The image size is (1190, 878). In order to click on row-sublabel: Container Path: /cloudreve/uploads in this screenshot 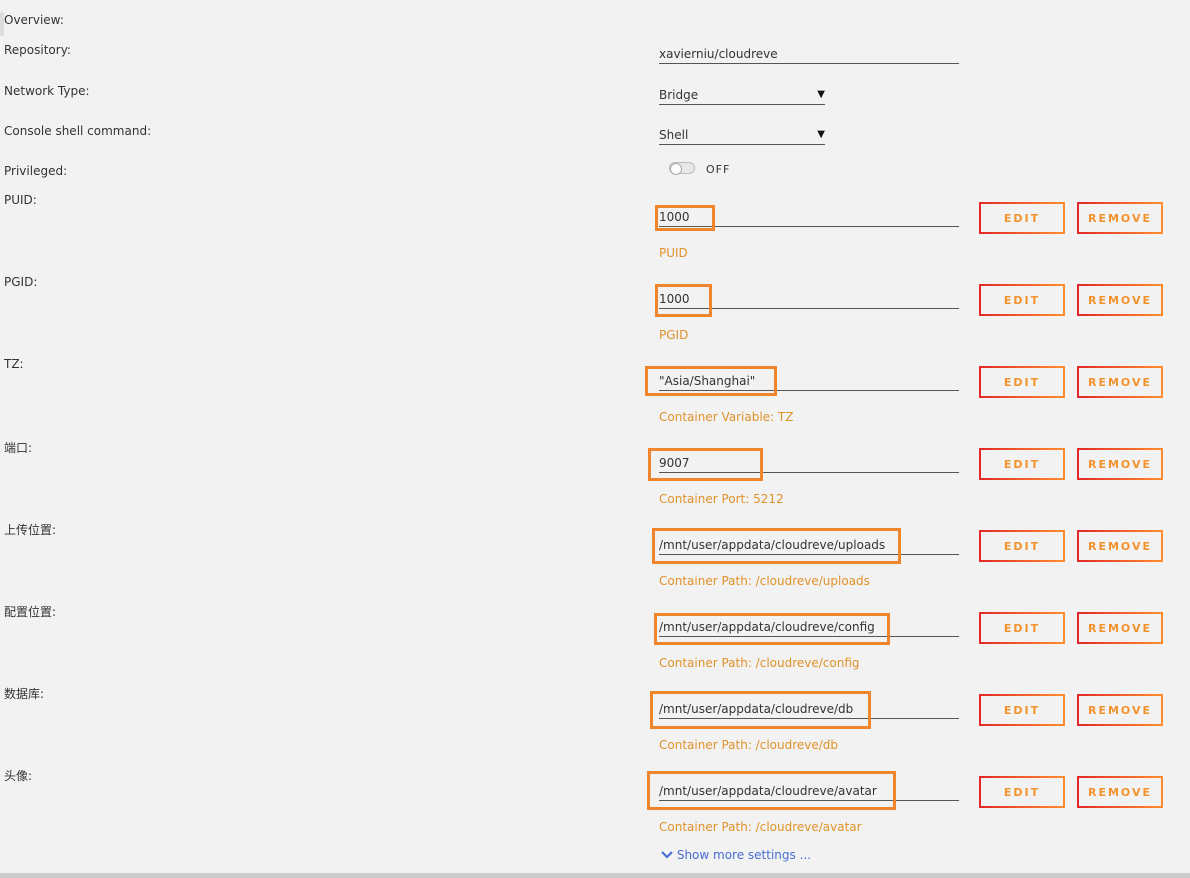, I will do `click(764, 581)`.